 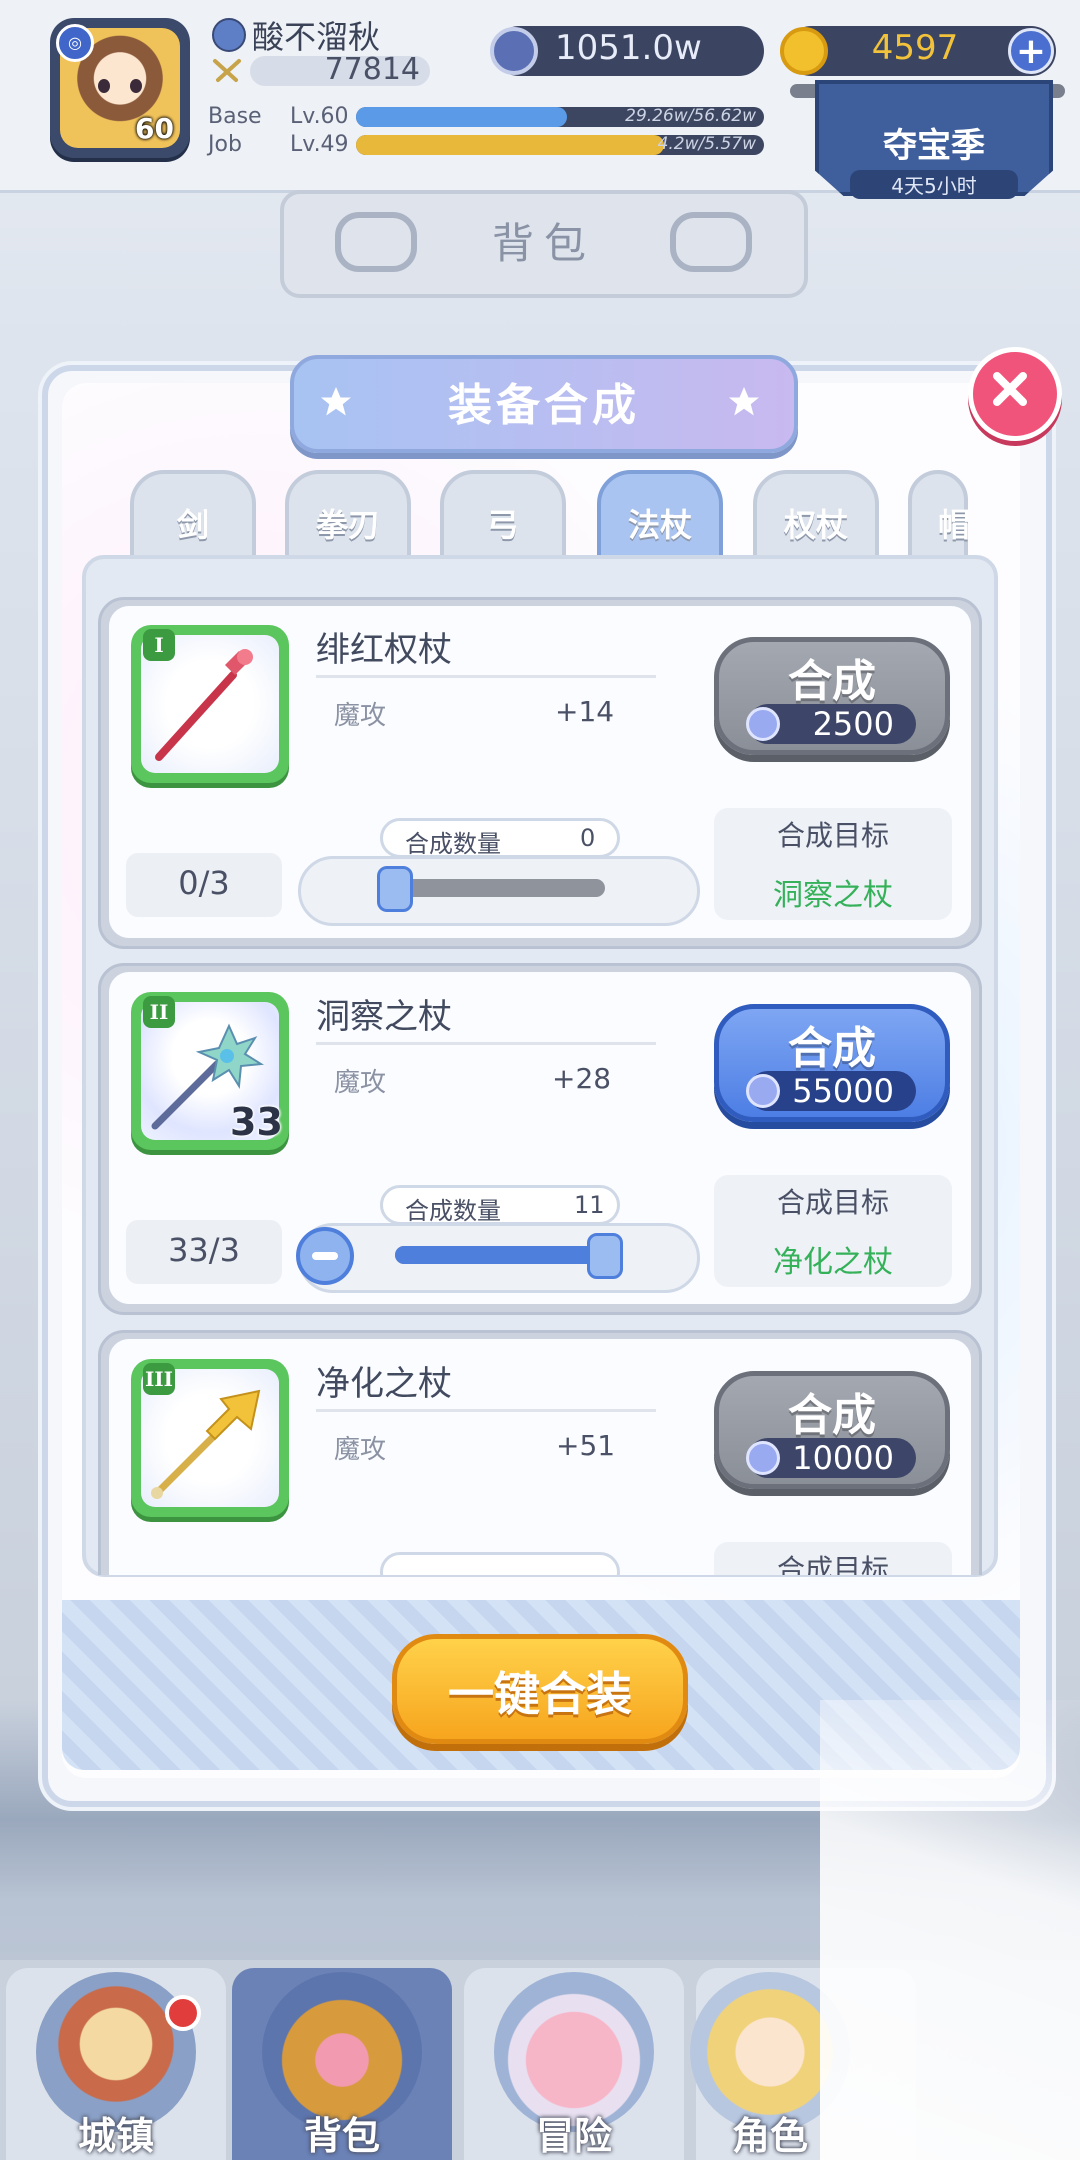 I want to click on item-count: 33, so click(x=256, y=1122).